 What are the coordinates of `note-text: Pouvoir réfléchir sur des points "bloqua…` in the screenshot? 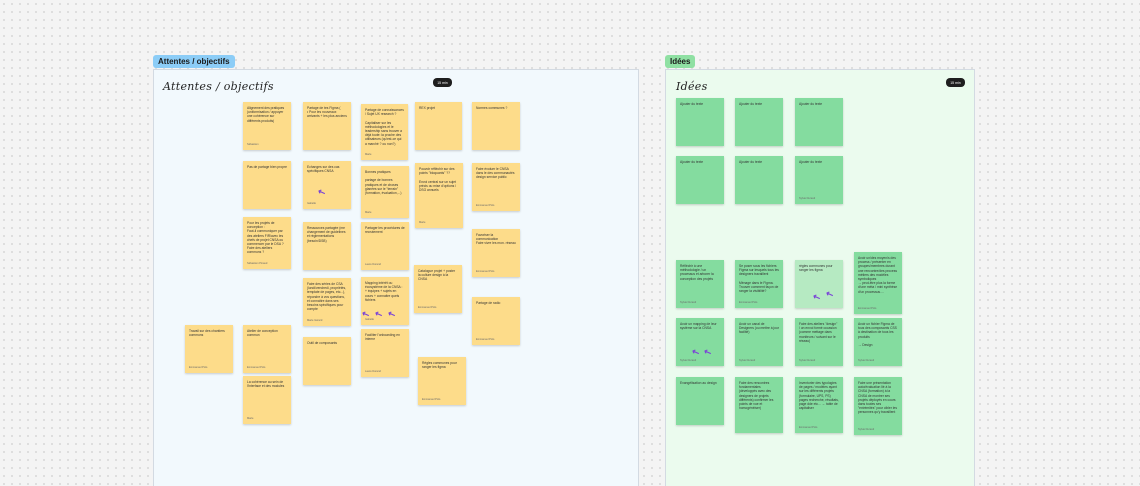 It's located at (438, 180).